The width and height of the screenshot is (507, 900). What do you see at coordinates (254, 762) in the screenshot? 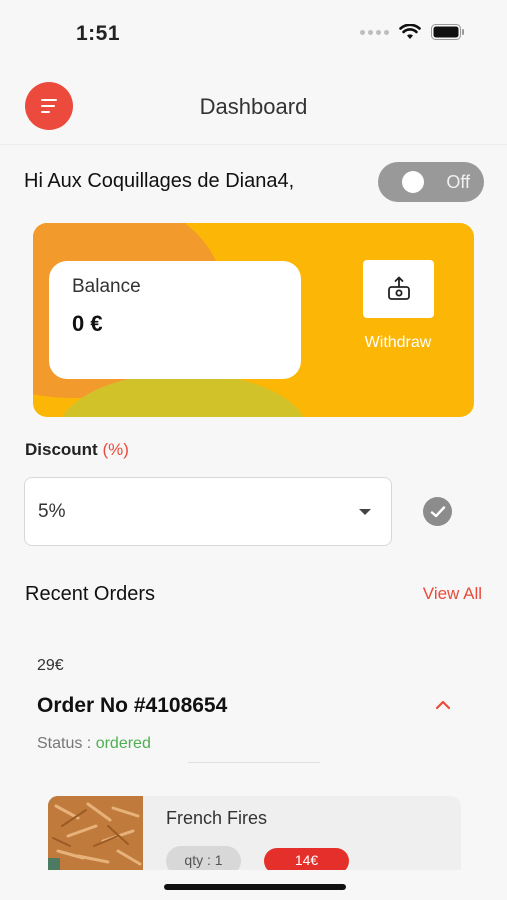
I see `order-divider` at bounding box center [254, 762].